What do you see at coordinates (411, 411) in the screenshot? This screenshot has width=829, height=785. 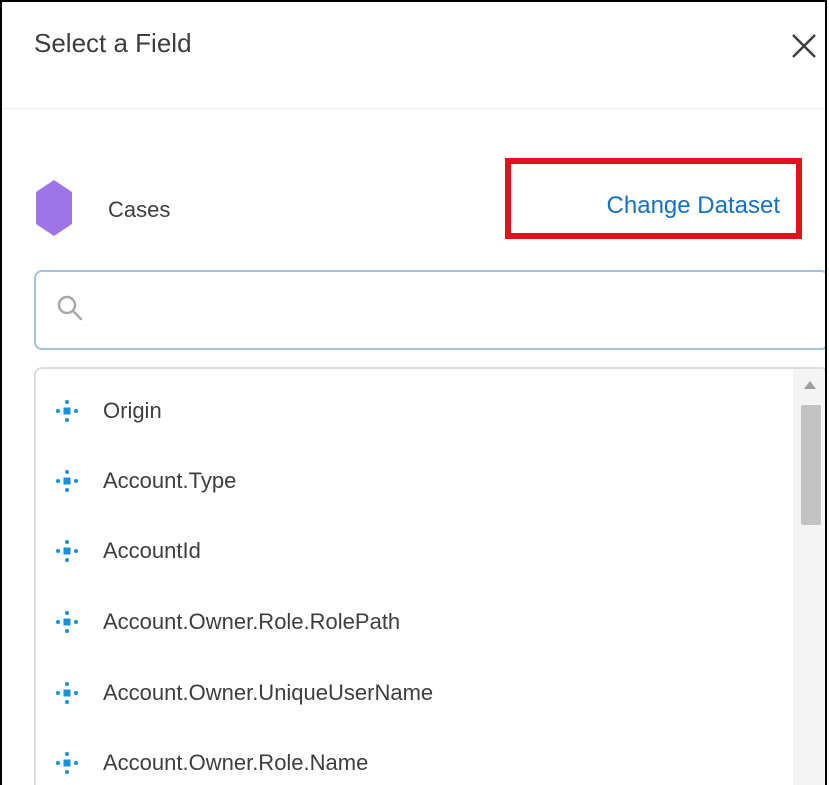 I see `list-item: Origin` at bounding box center [411, 411].